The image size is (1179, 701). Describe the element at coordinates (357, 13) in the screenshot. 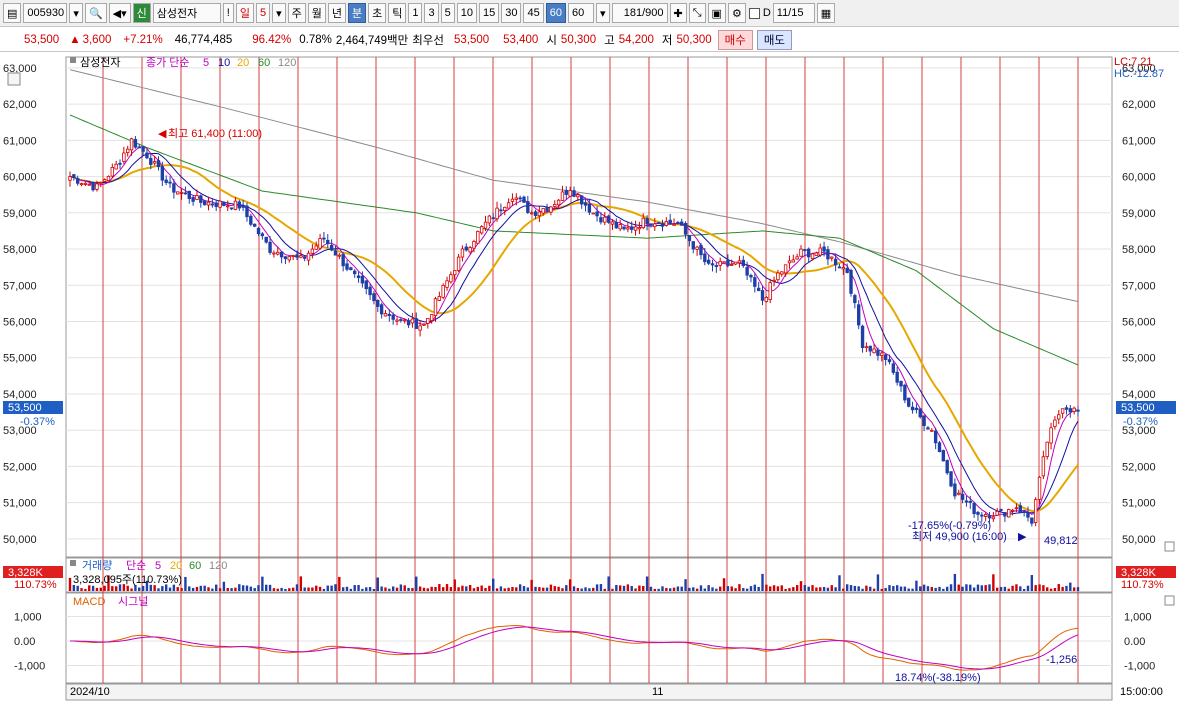

I see `minute-button: 분` at that location.